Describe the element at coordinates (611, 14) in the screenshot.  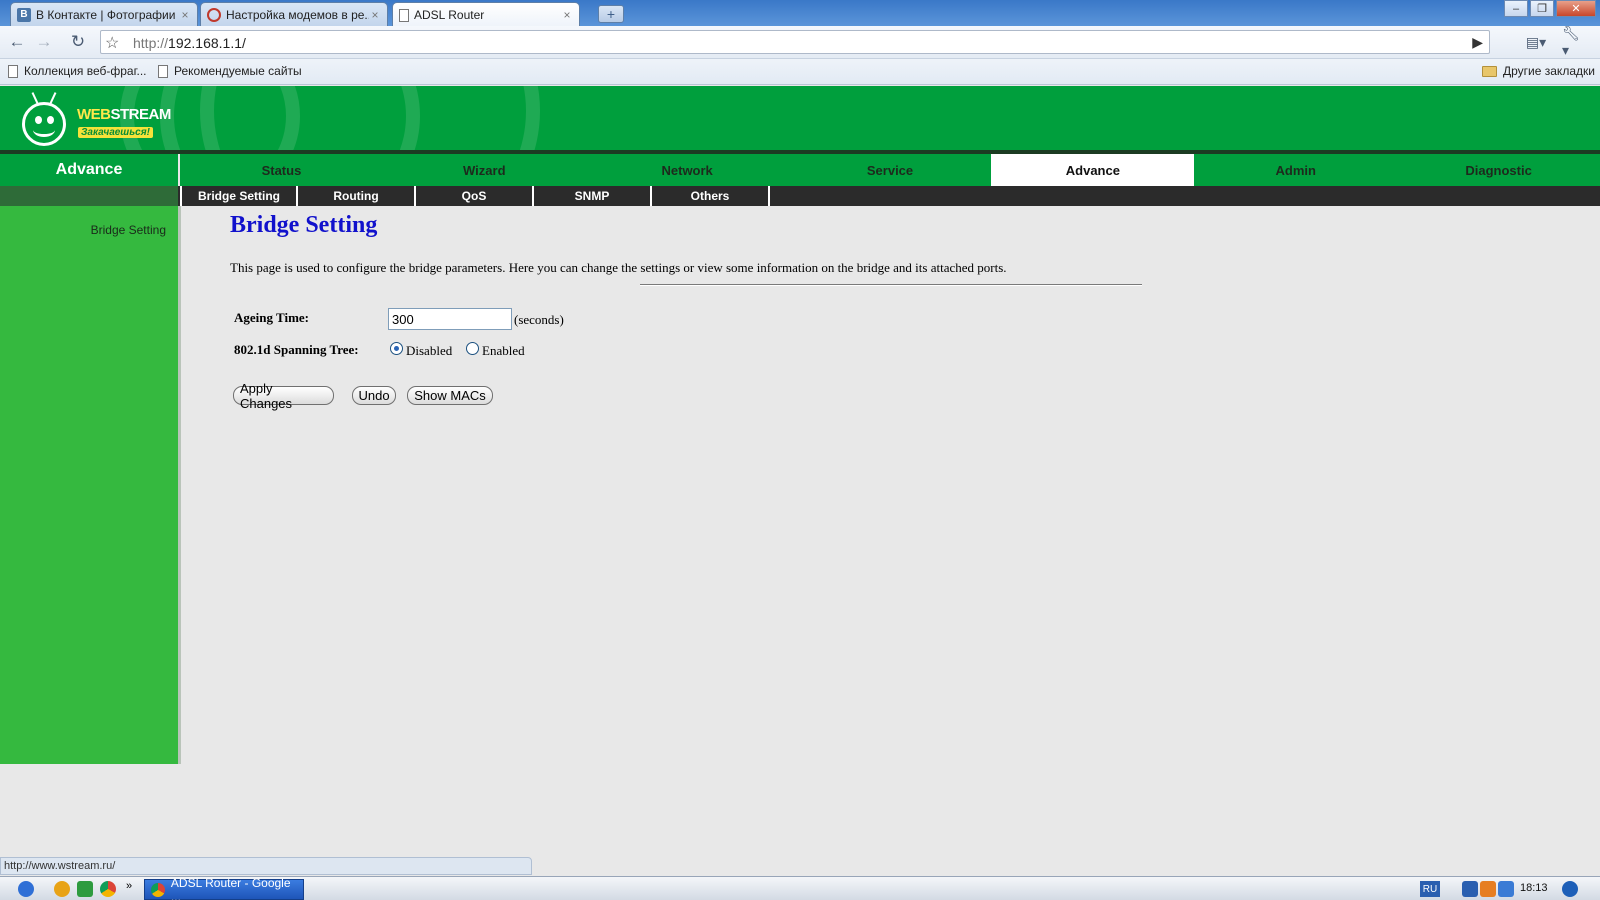
I see `new-tab-button: +` at that location.